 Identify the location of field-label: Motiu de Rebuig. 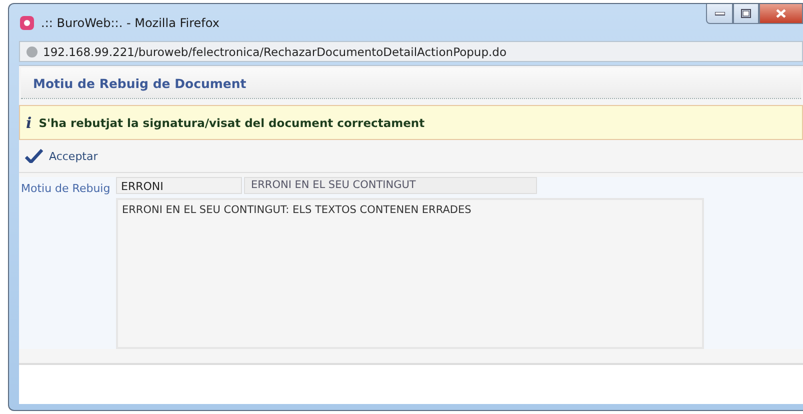
(67, 263).